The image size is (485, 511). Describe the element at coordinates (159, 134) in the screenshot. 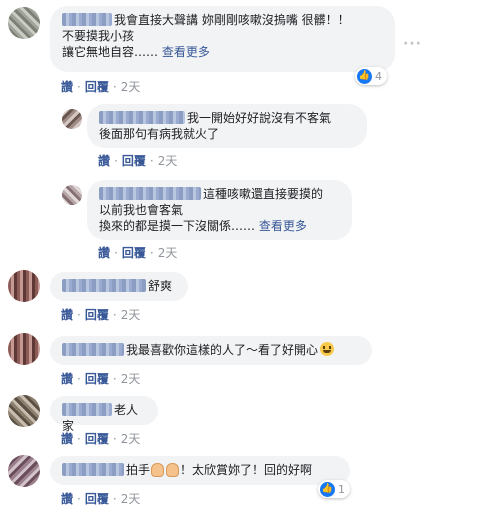

I see `comment-text: 後面那句有病我就火了` at that location.